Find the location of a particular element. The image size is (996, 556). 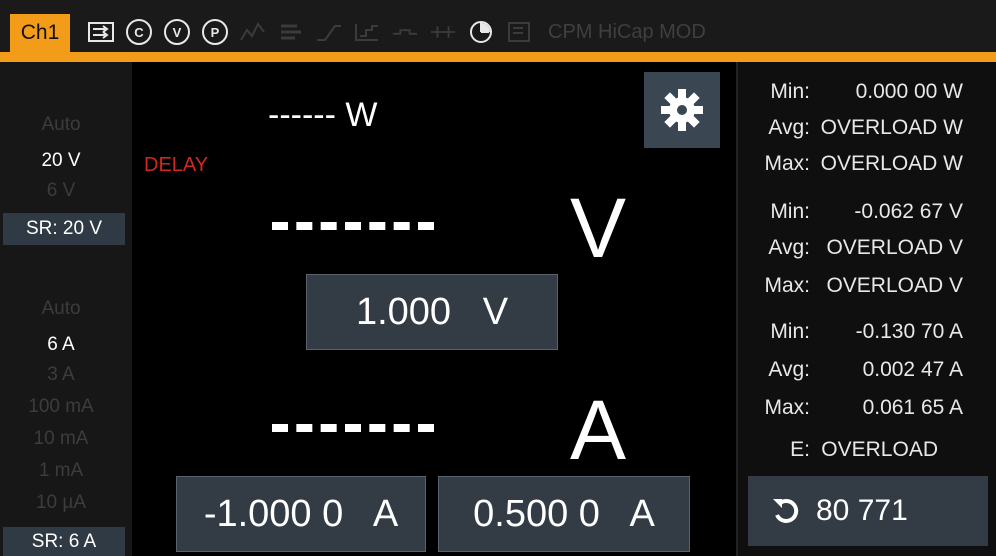

current-max-row: Max: 0.061 65 A is located at coordinates (867, 411).